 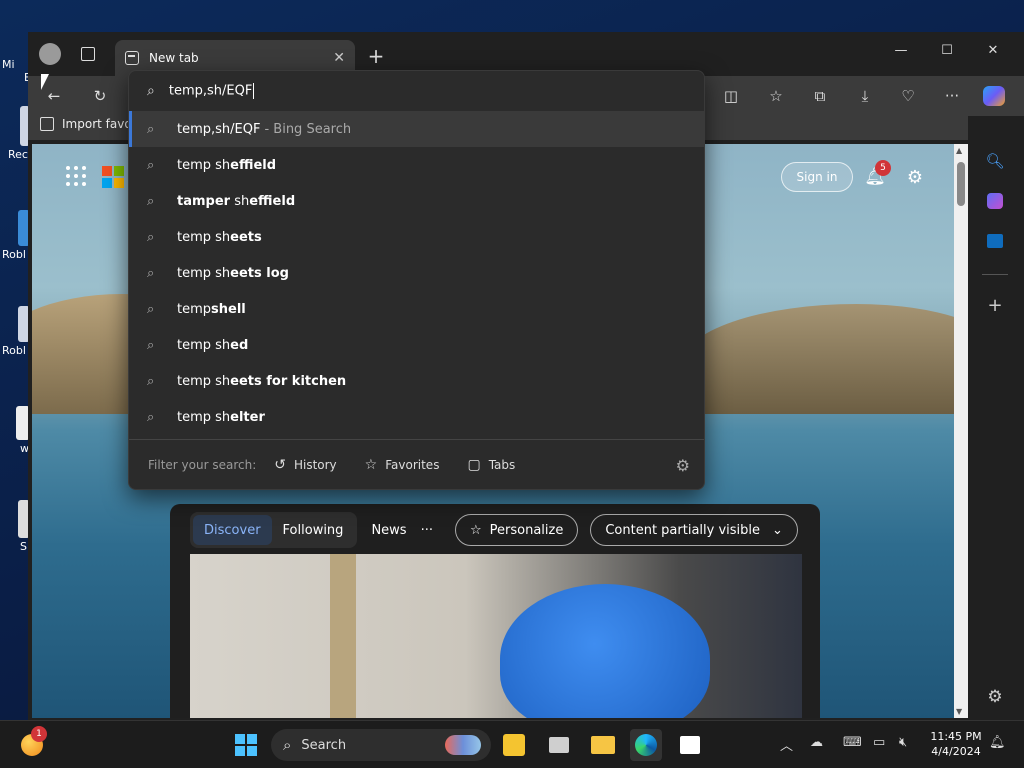 I want to click on task-view-button, so click(x=559, y=745).